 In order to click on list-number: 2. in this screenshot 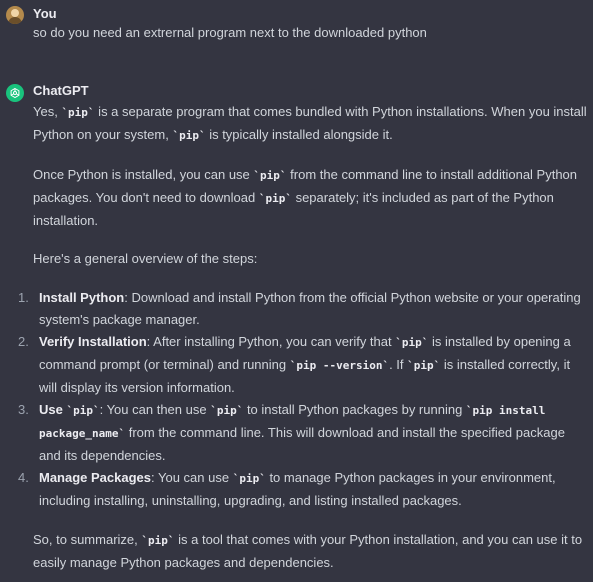, I will do `click(23, 341)`.